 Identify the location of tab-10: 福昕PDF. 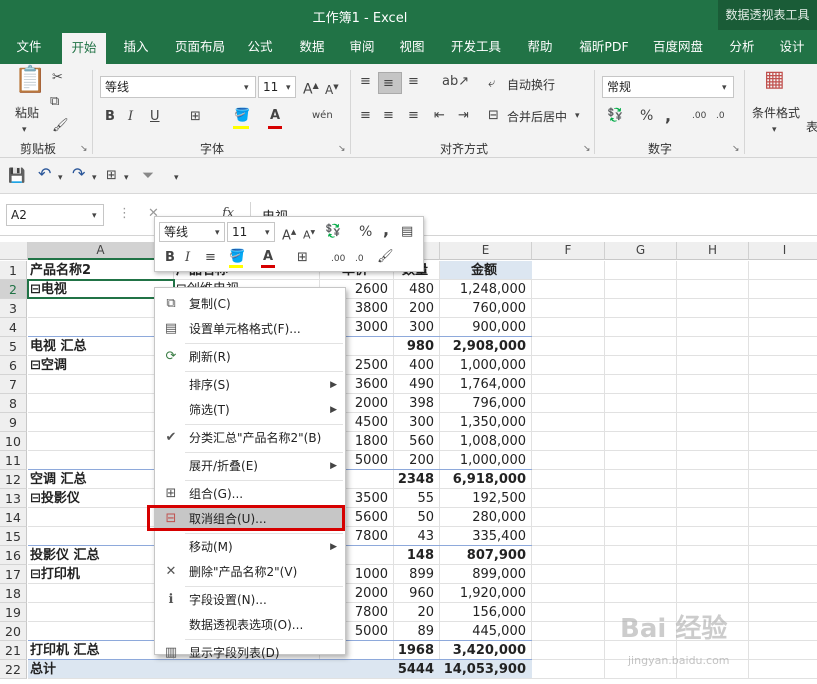
(604, 47).